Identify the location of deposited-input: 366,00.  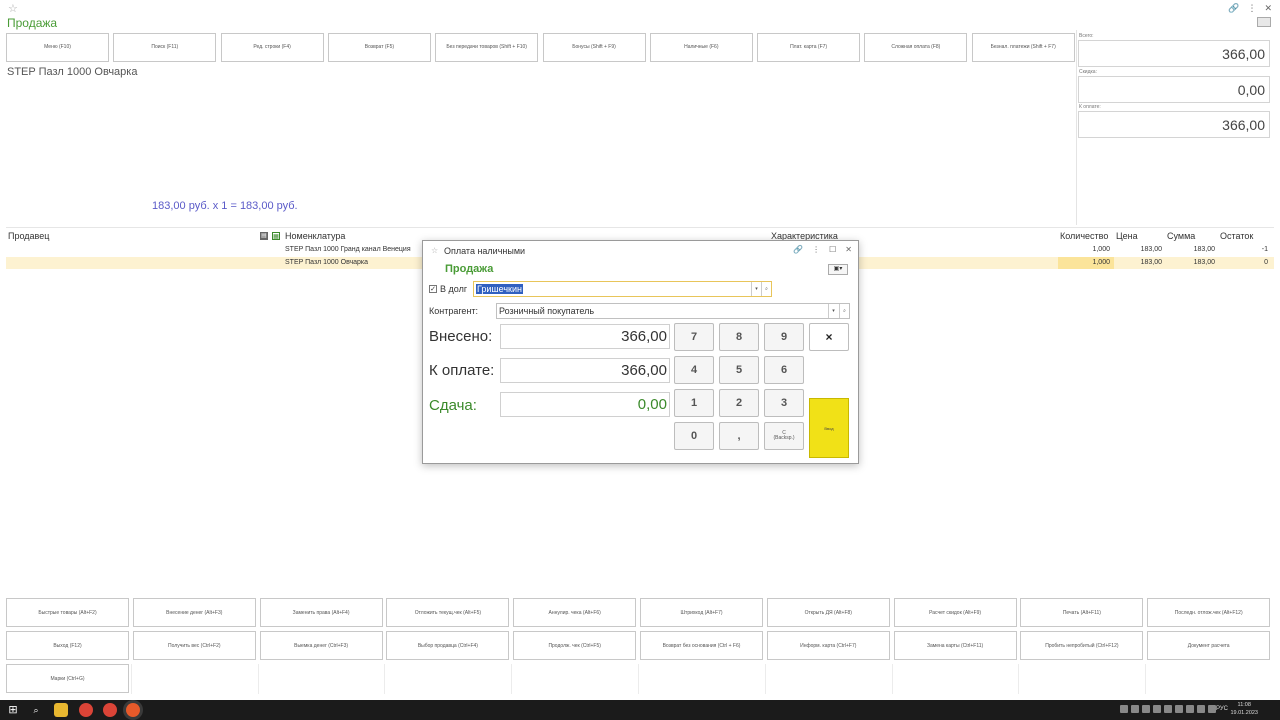
(585, 336).